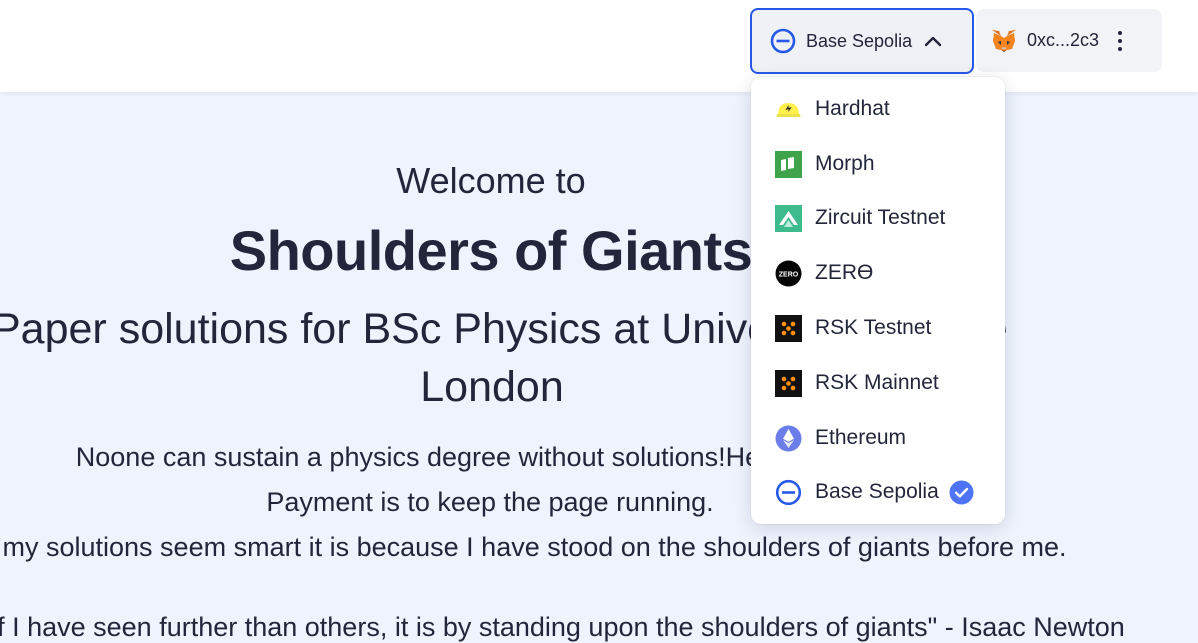 The width and height of the screenshot is (1198, 643). I want to click on zircuit-icon, so click(788, 218).